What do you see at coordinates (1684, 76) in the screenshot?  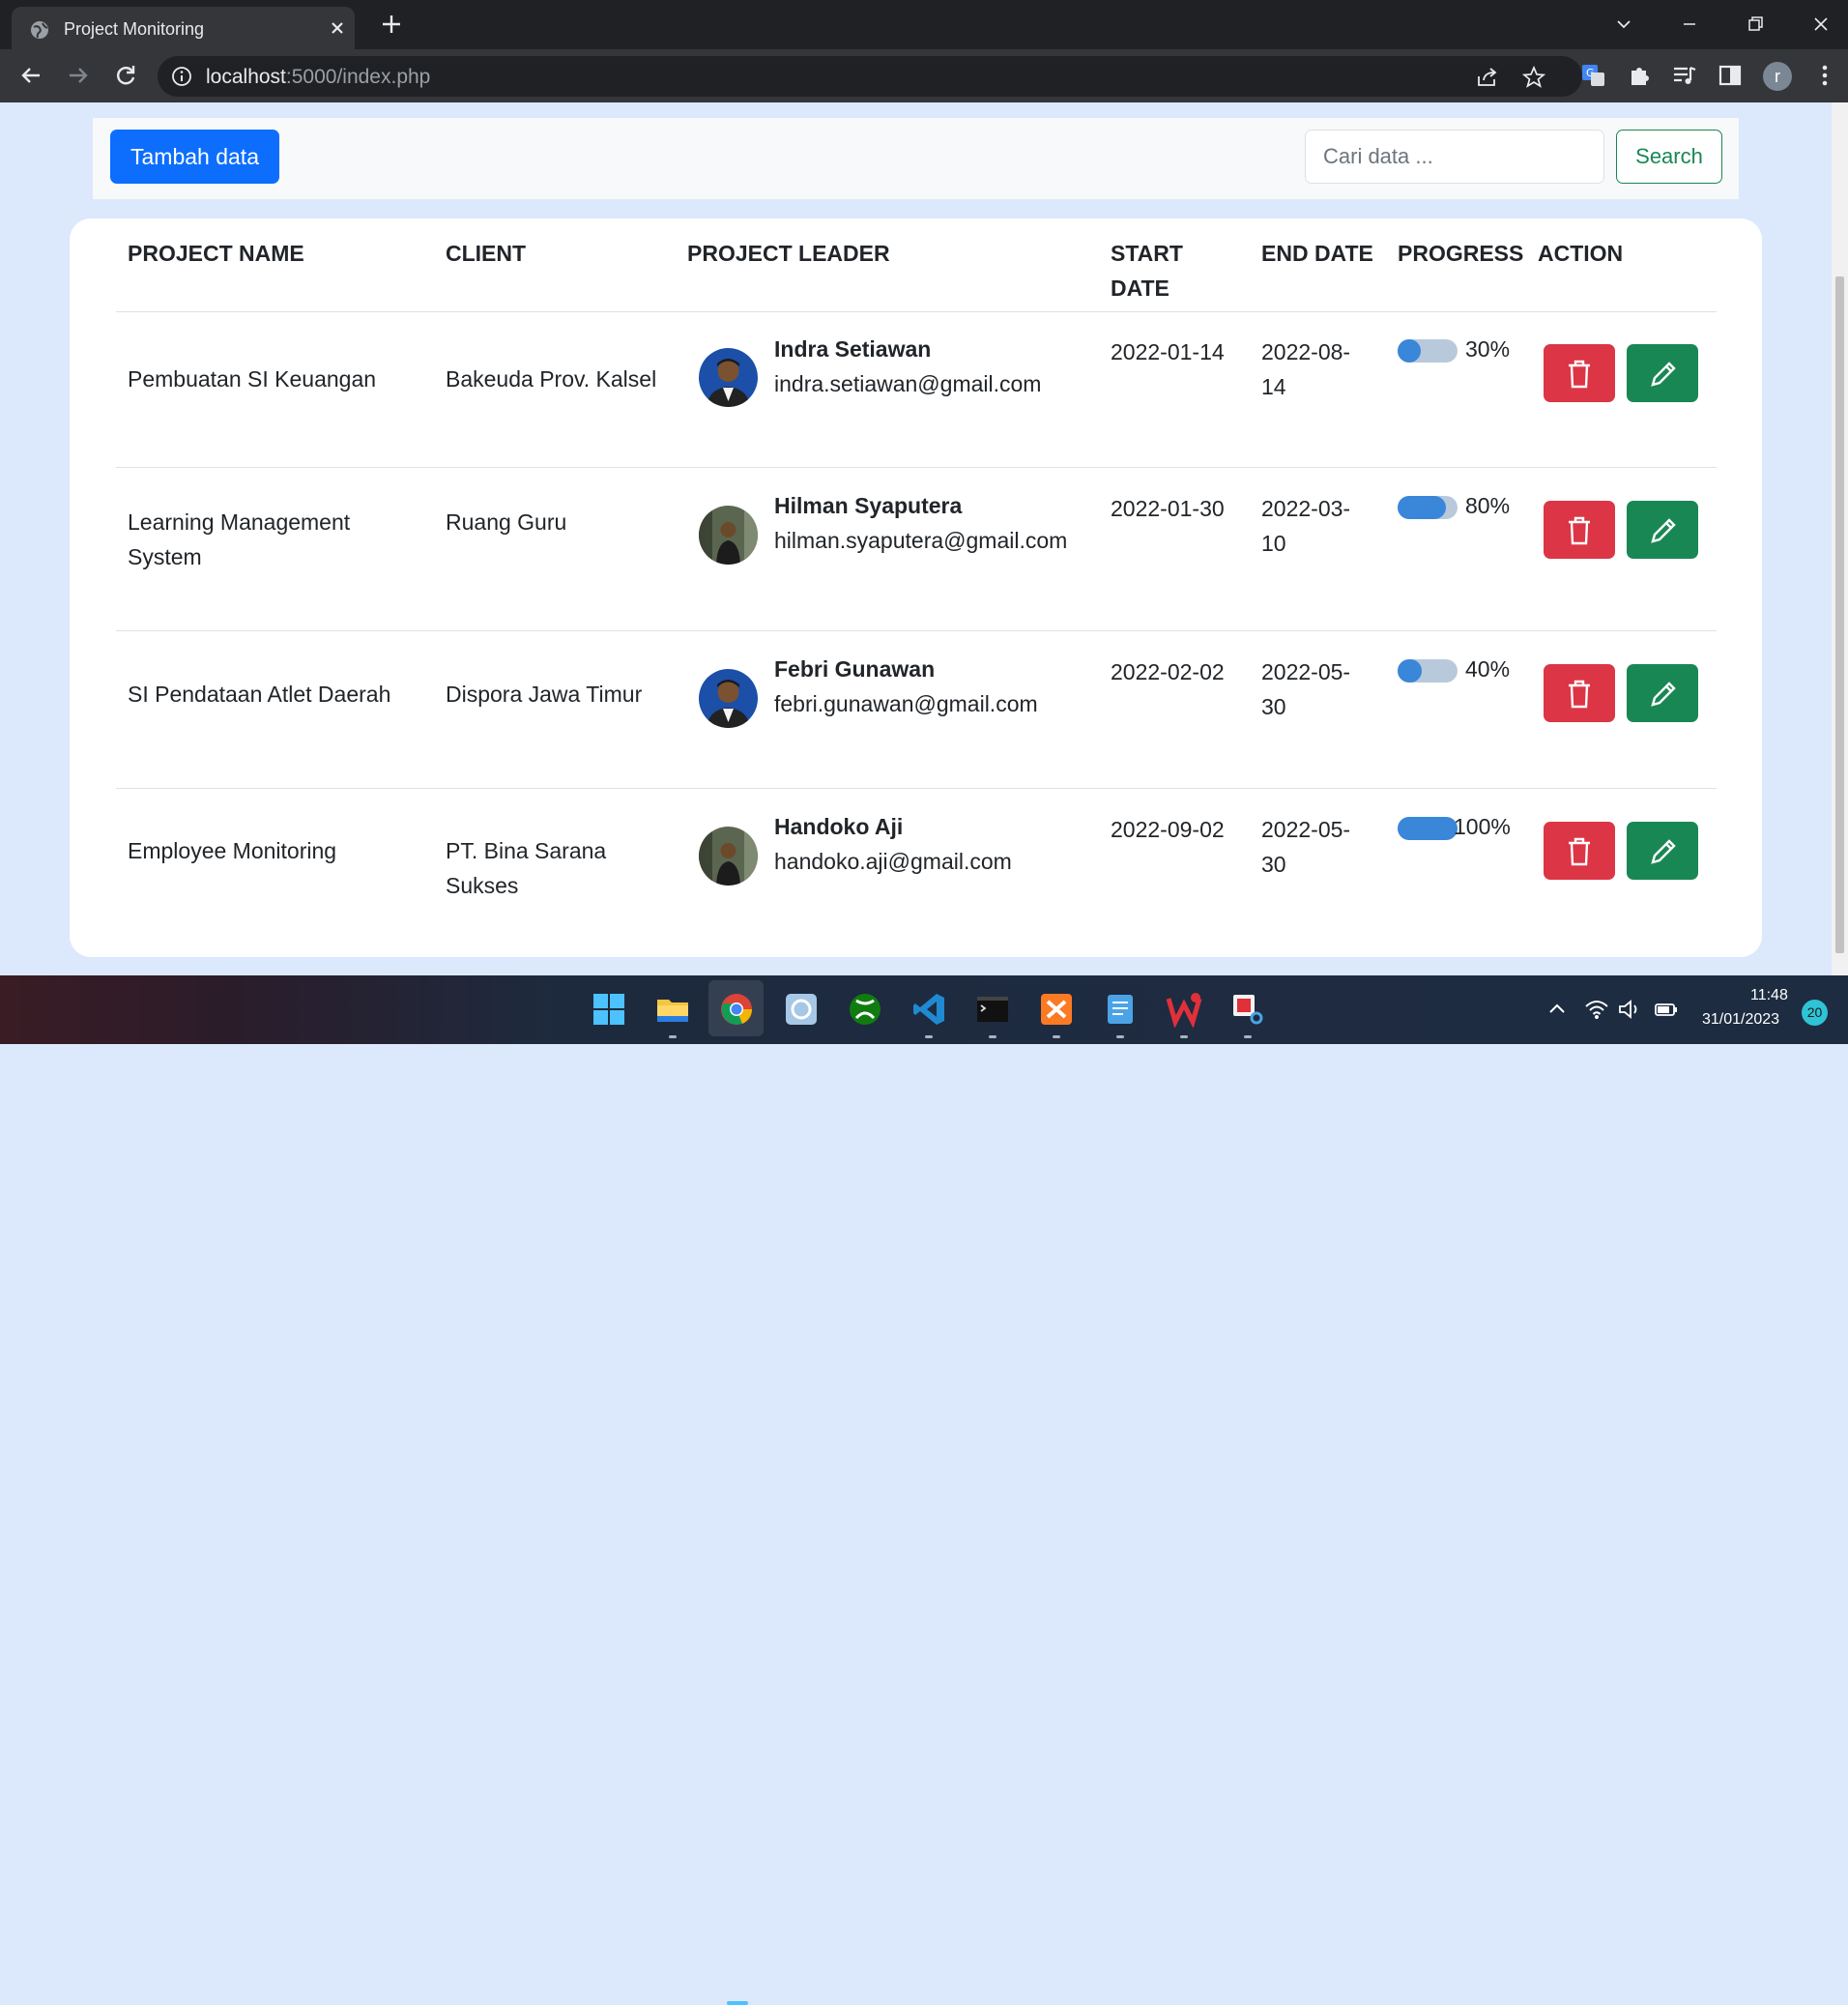 I see `media-control-icon` at bounding box center [1684, 76].